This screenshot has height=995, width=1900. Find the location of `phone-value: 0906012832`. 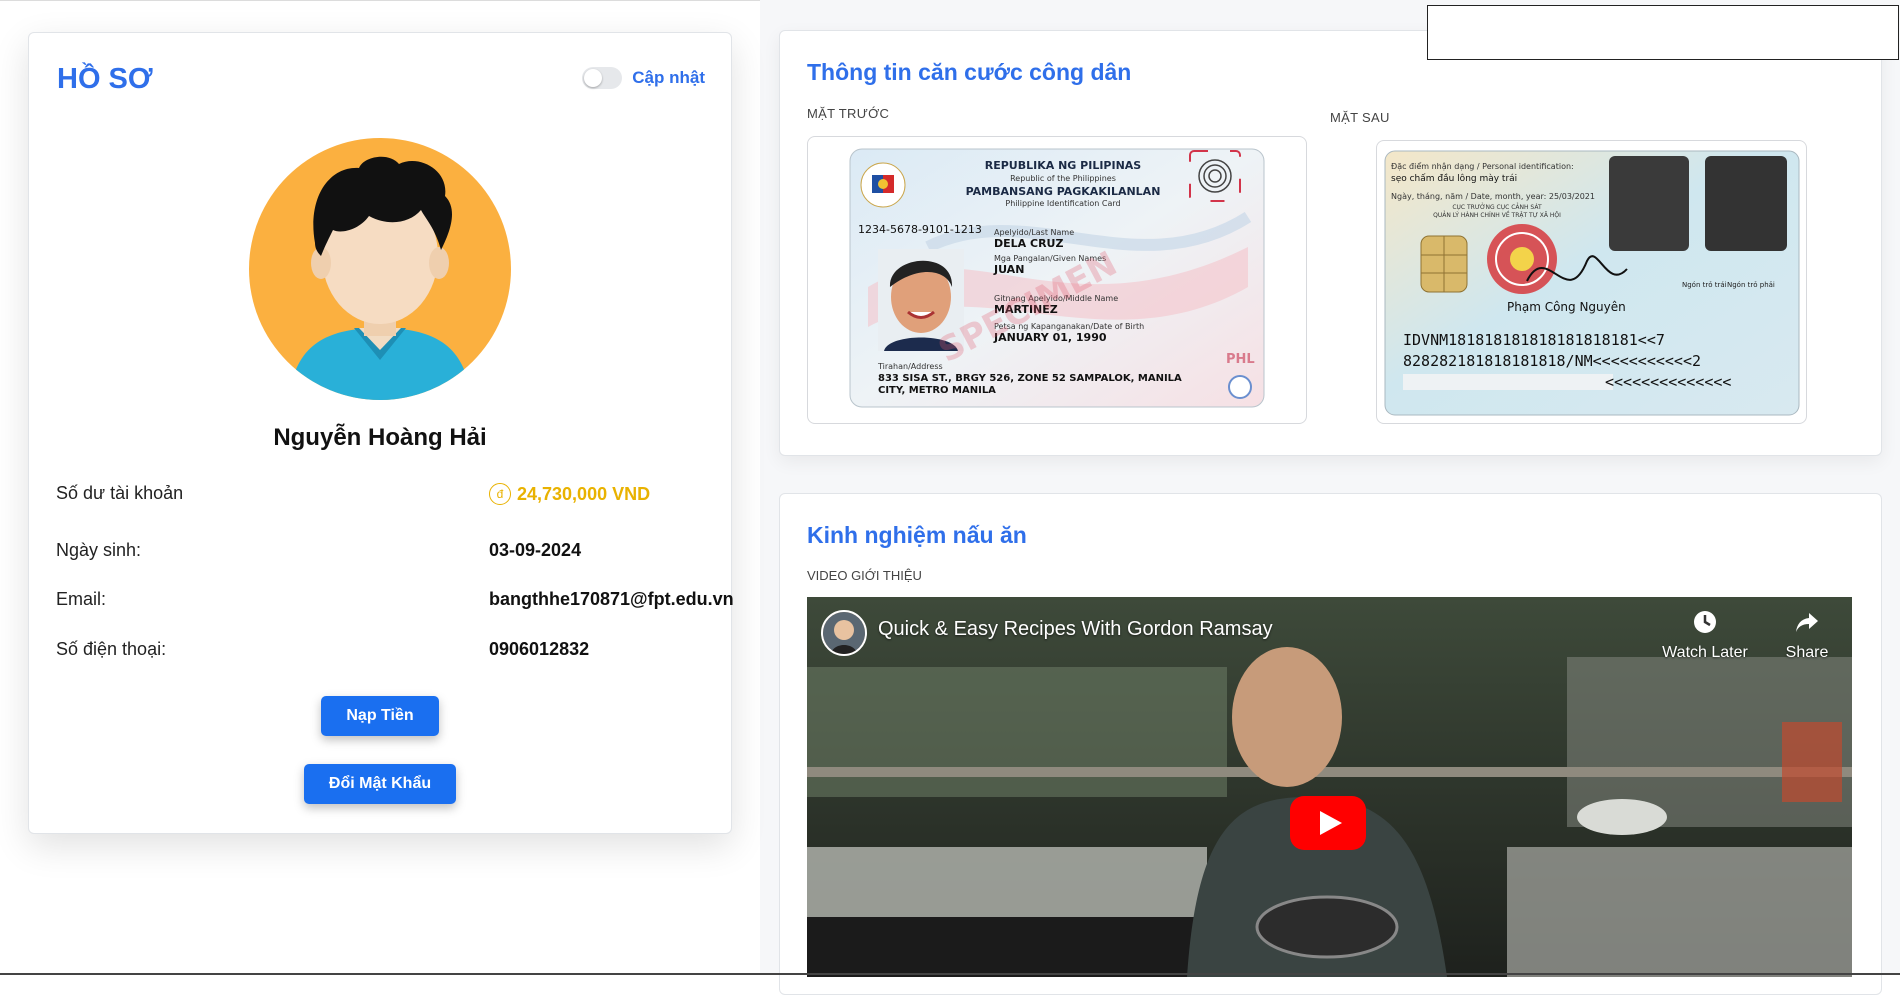

phone-value: 0906012832 is located at coordinates (539, 649).